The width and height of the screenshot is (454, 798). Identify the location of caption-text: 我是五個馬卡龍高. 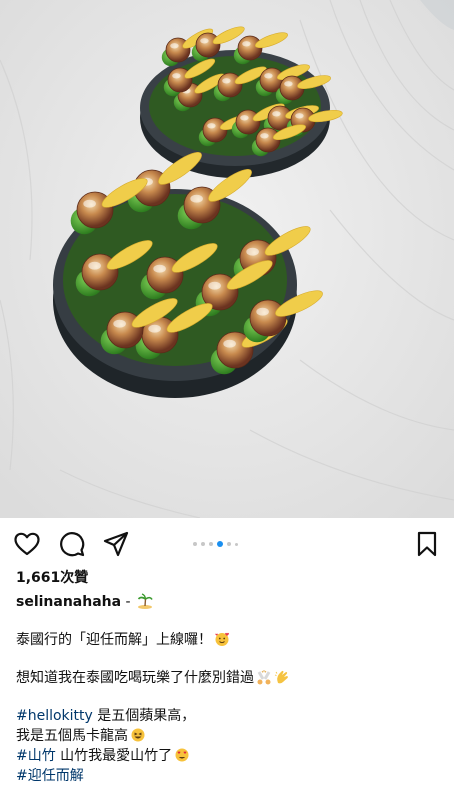
(72, 736).